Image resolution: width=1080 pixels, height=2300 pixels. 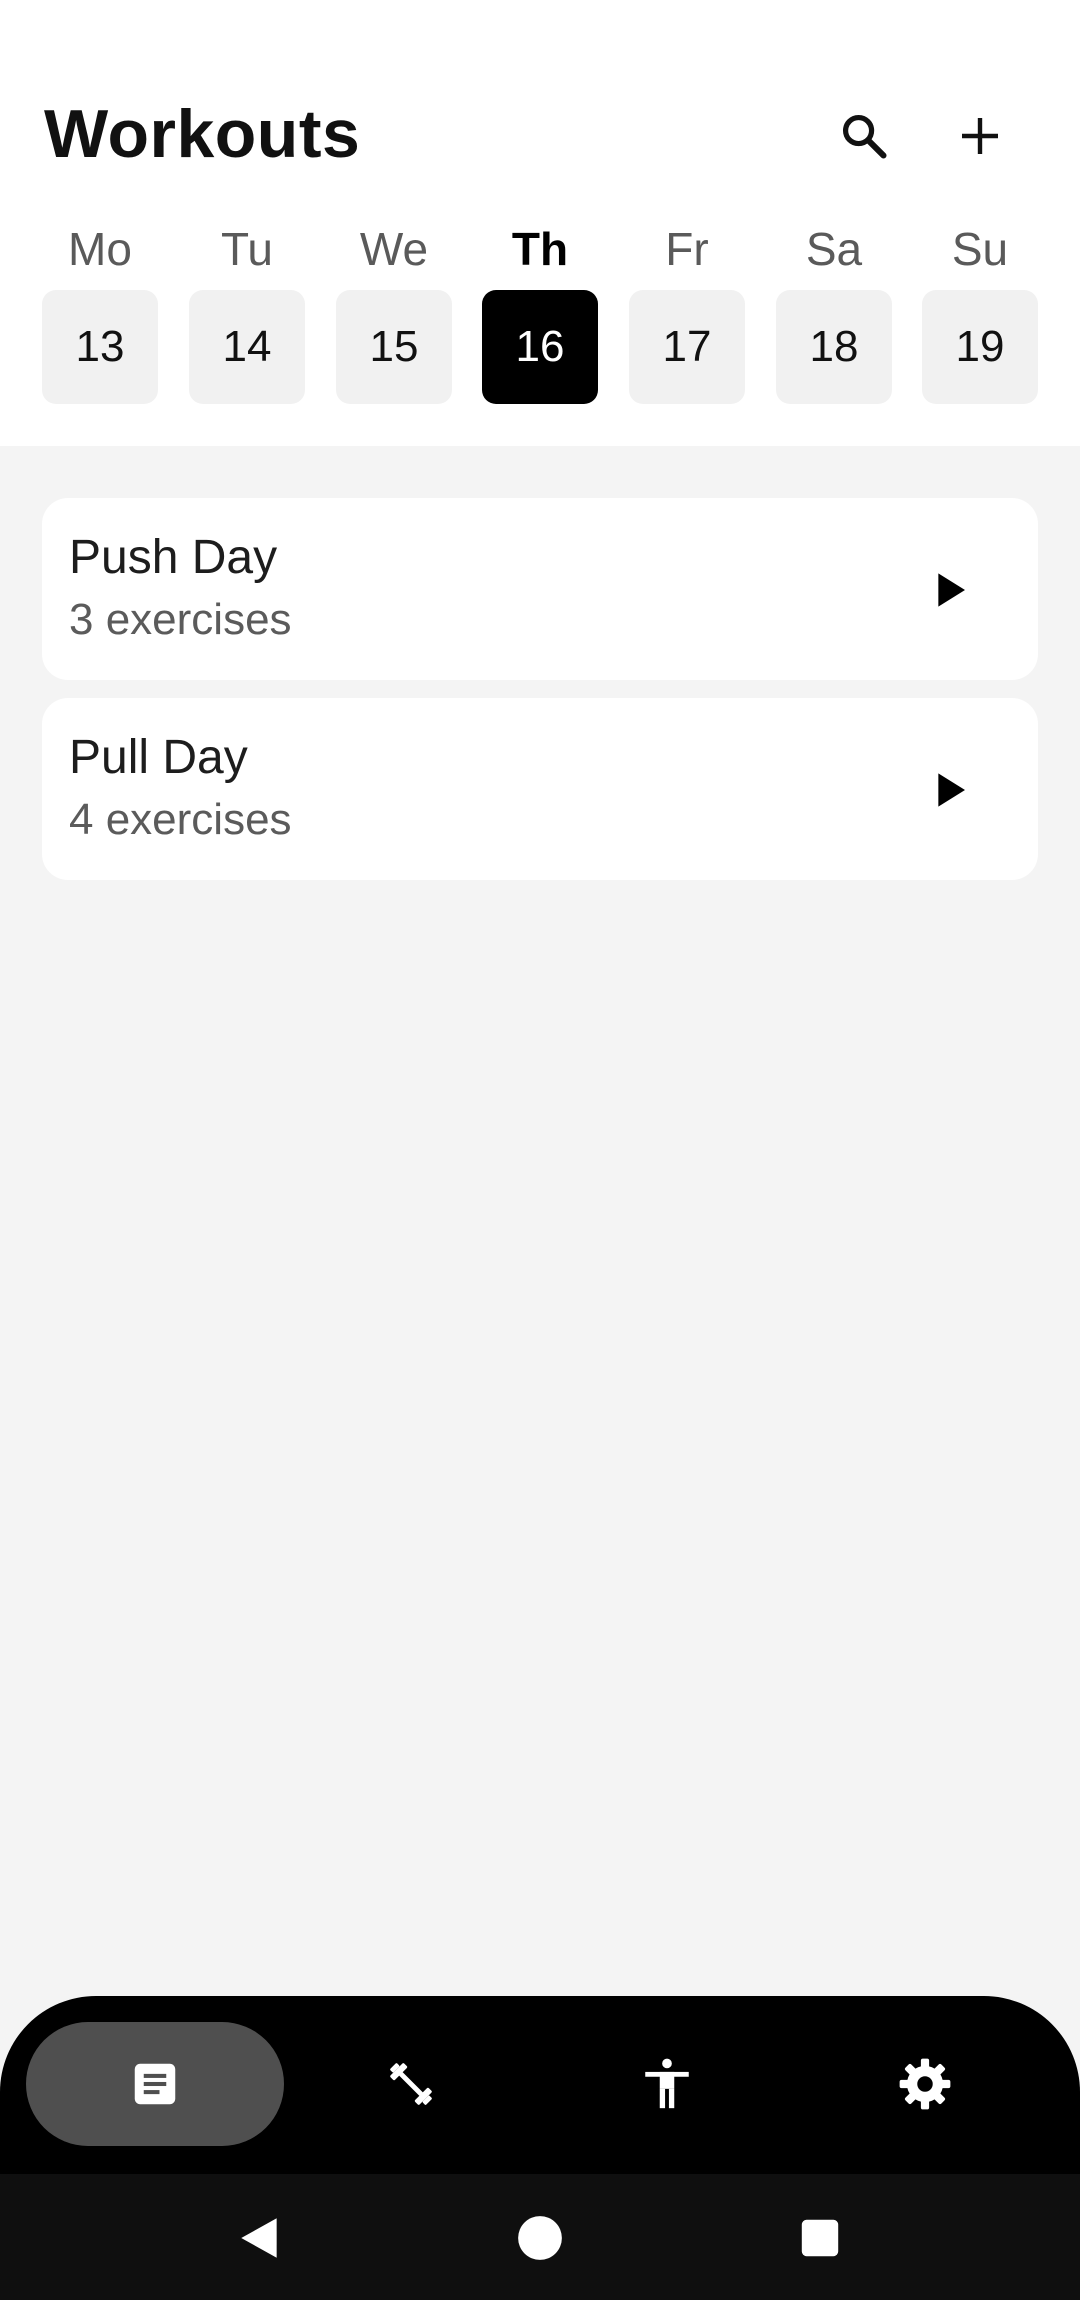 I want to click on add-workout-button, so click(x=980, y=136).